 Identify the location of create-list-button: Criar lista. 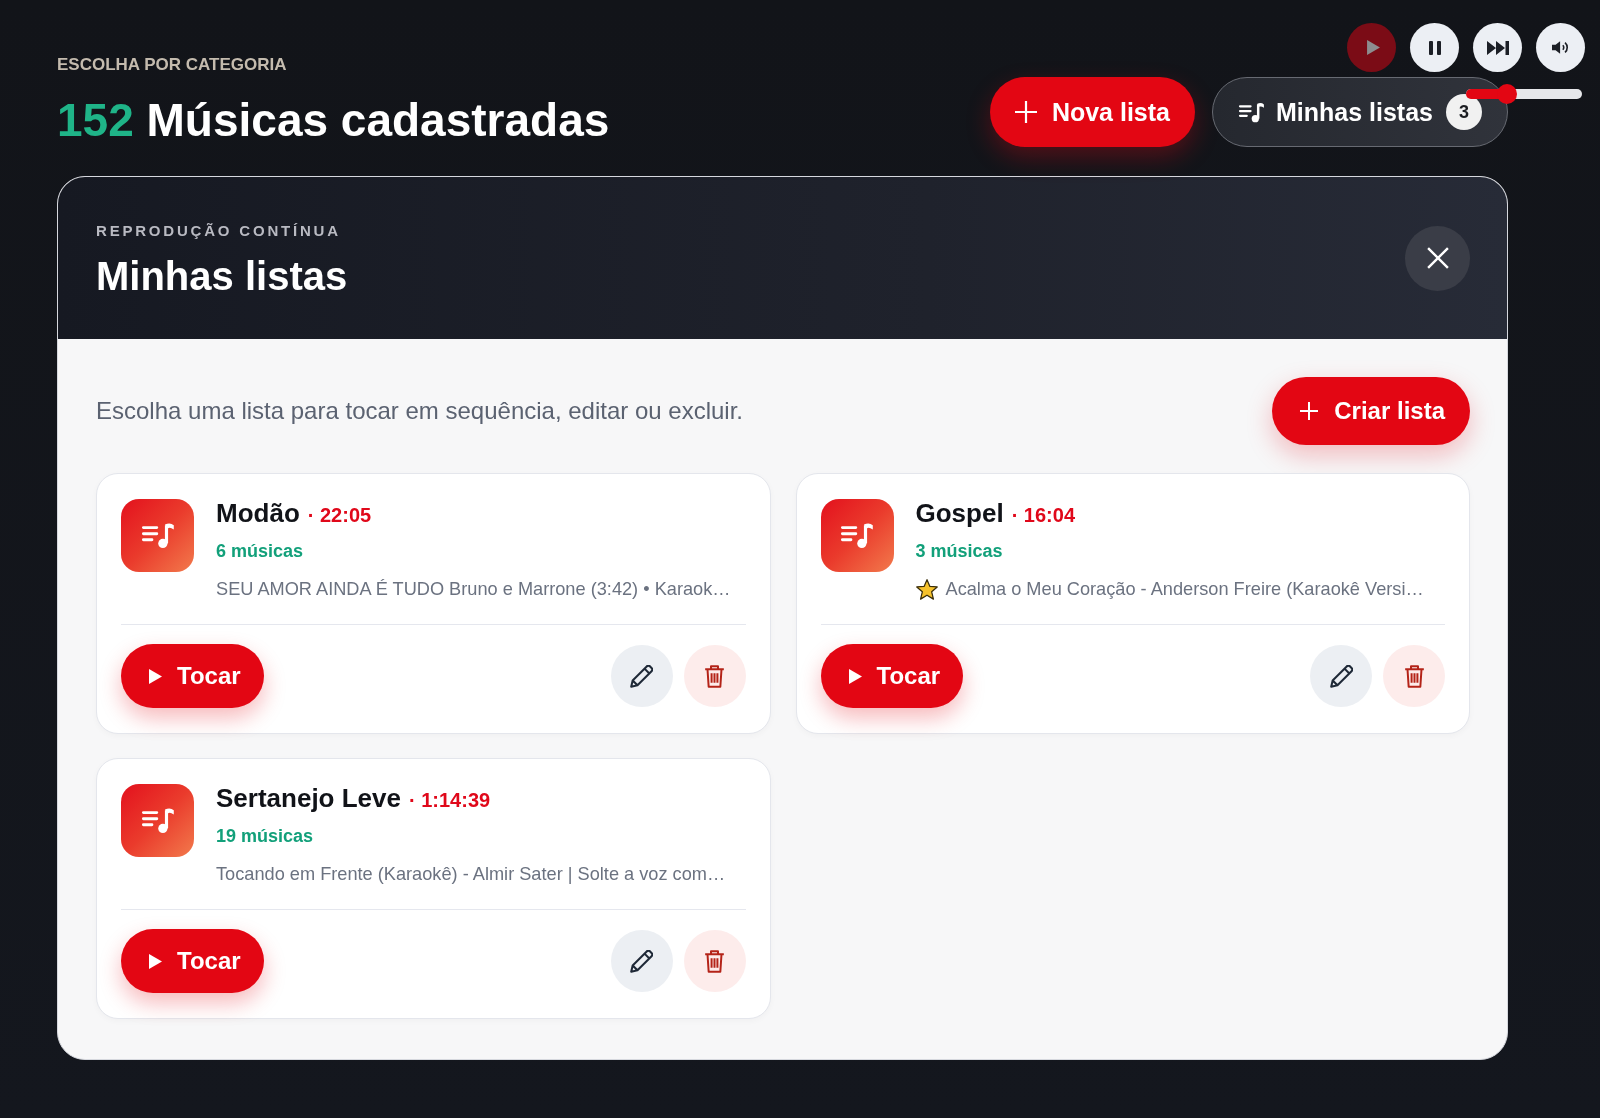
(1371, 411).